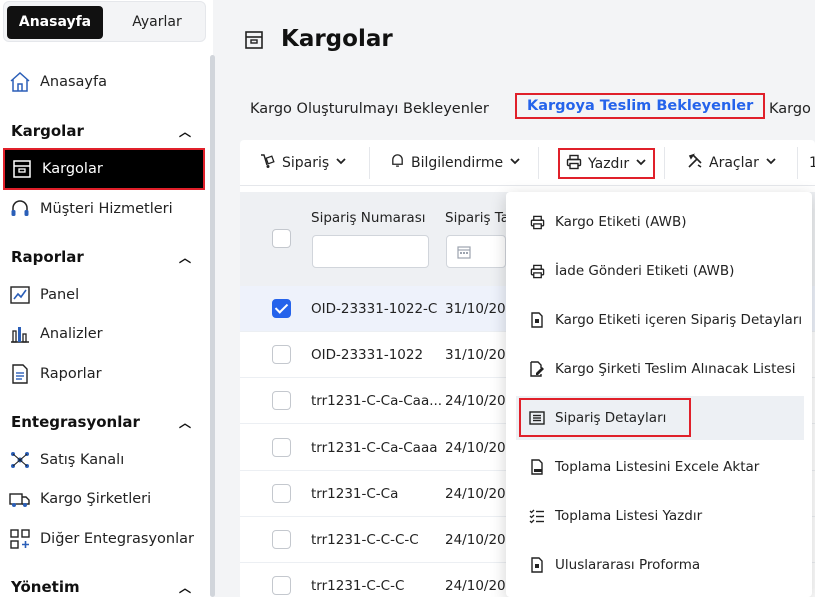 Image resolution: width=815 pixels, height=597 pixels. Describe the element at coordinates (537, 369) in the screenshot. I see `document-edit-icon` at that location.